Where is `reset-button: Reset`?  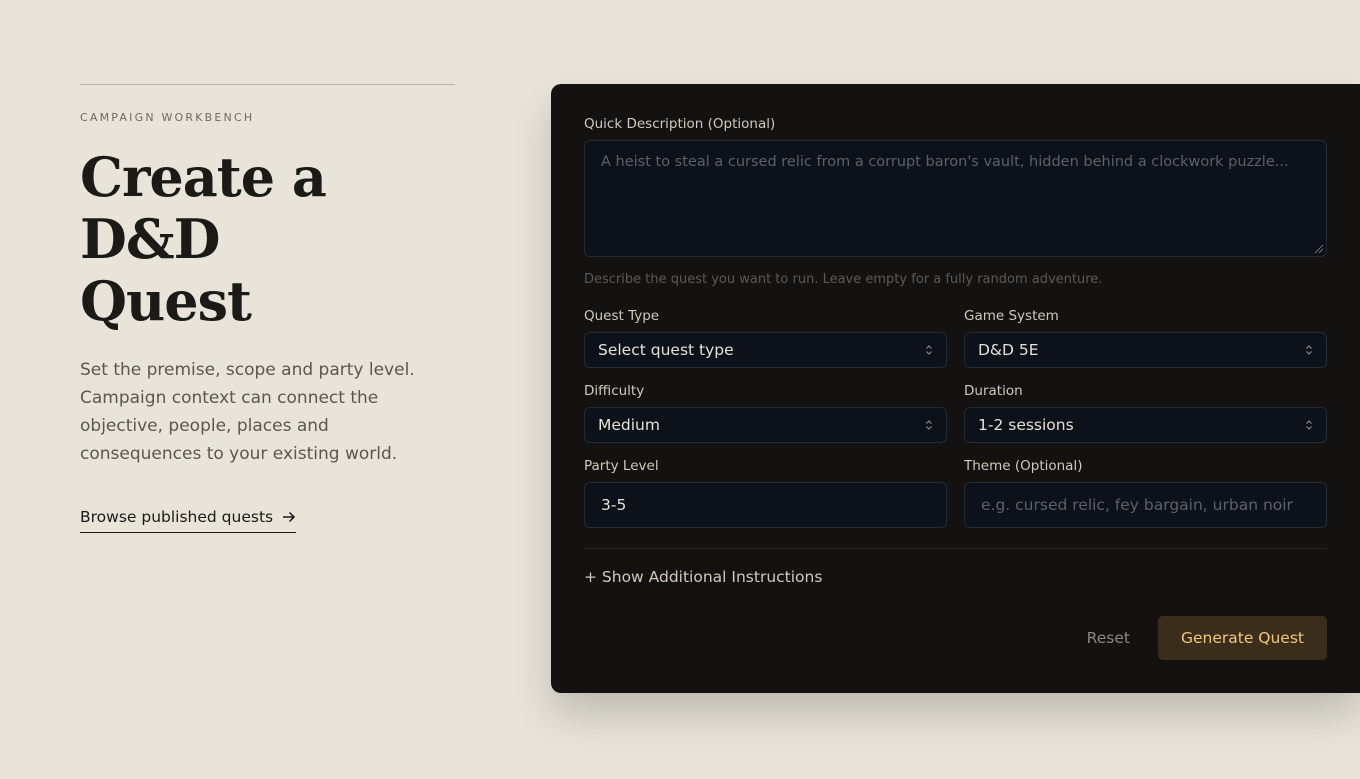 reset-button: Reset is located at coordinates (1108, 638).